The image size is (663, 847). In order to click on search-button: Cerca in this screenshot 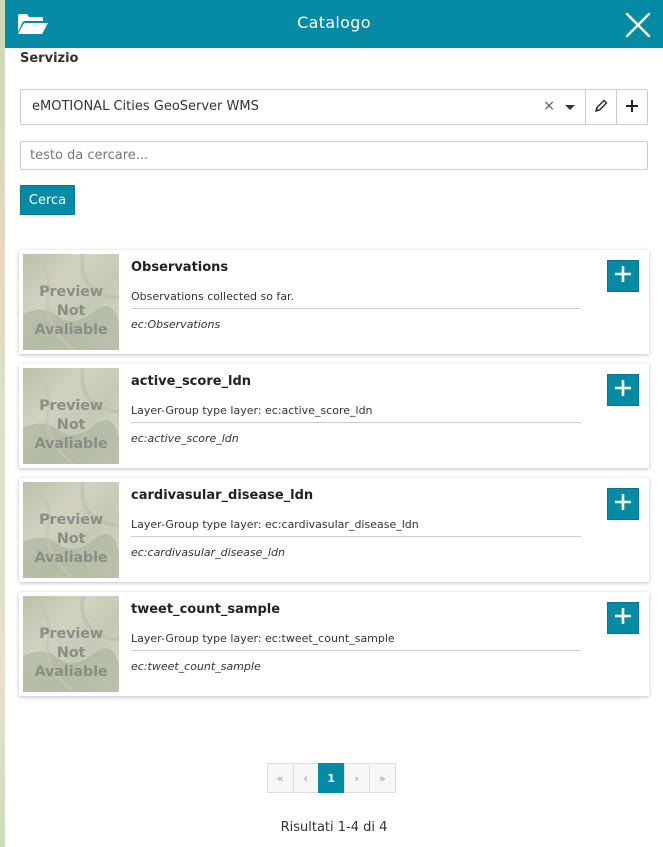, I will do `click(47, 200)`.